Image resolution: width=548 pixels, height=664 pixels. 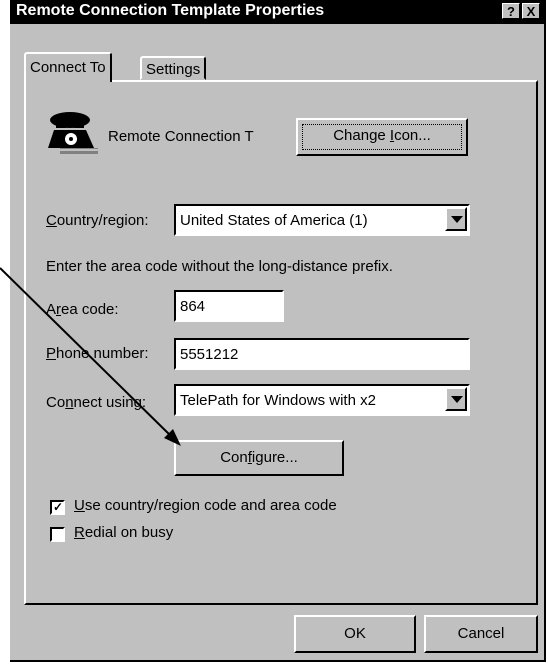 I want to click on close-button: X, so click(x=531, y=11).